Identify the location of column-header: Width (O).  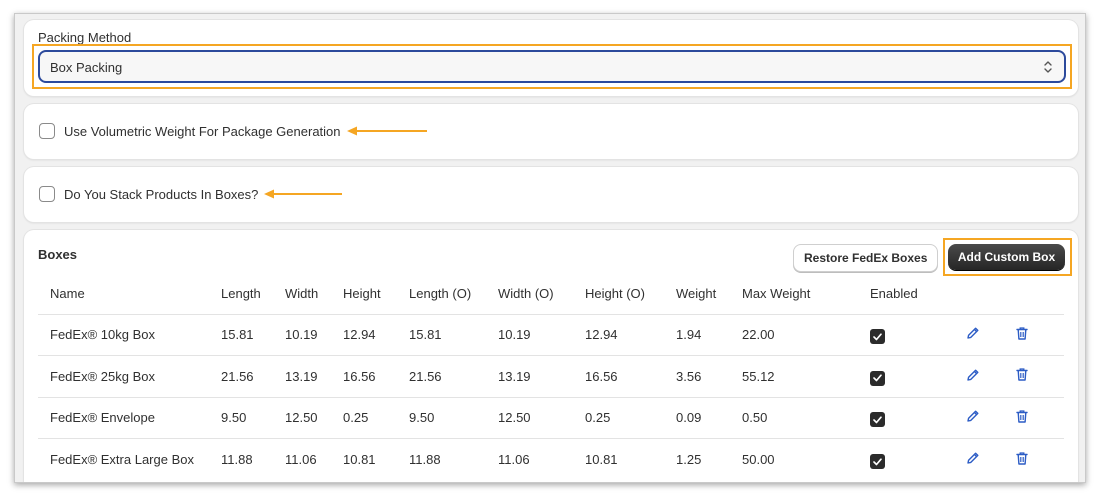
(526, 294).